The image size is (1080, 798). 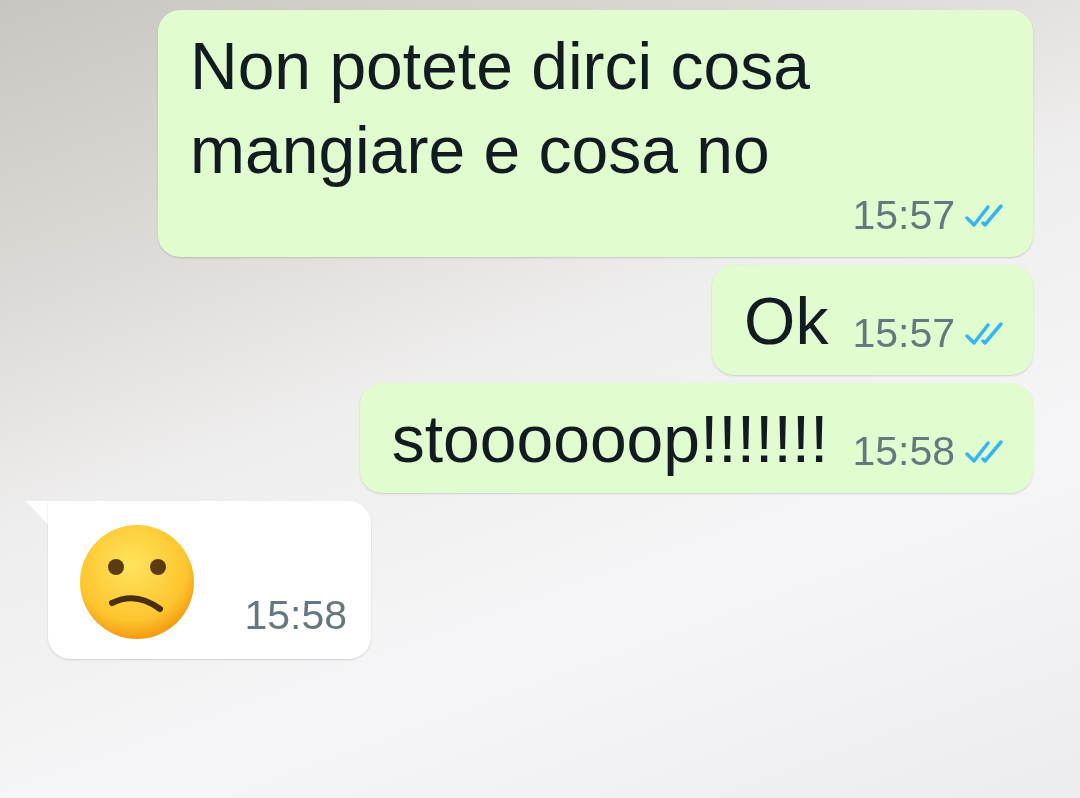 I want to click on message-bubble: stoooooop!!!!!!! 15:58, so click(x=696, y=438).